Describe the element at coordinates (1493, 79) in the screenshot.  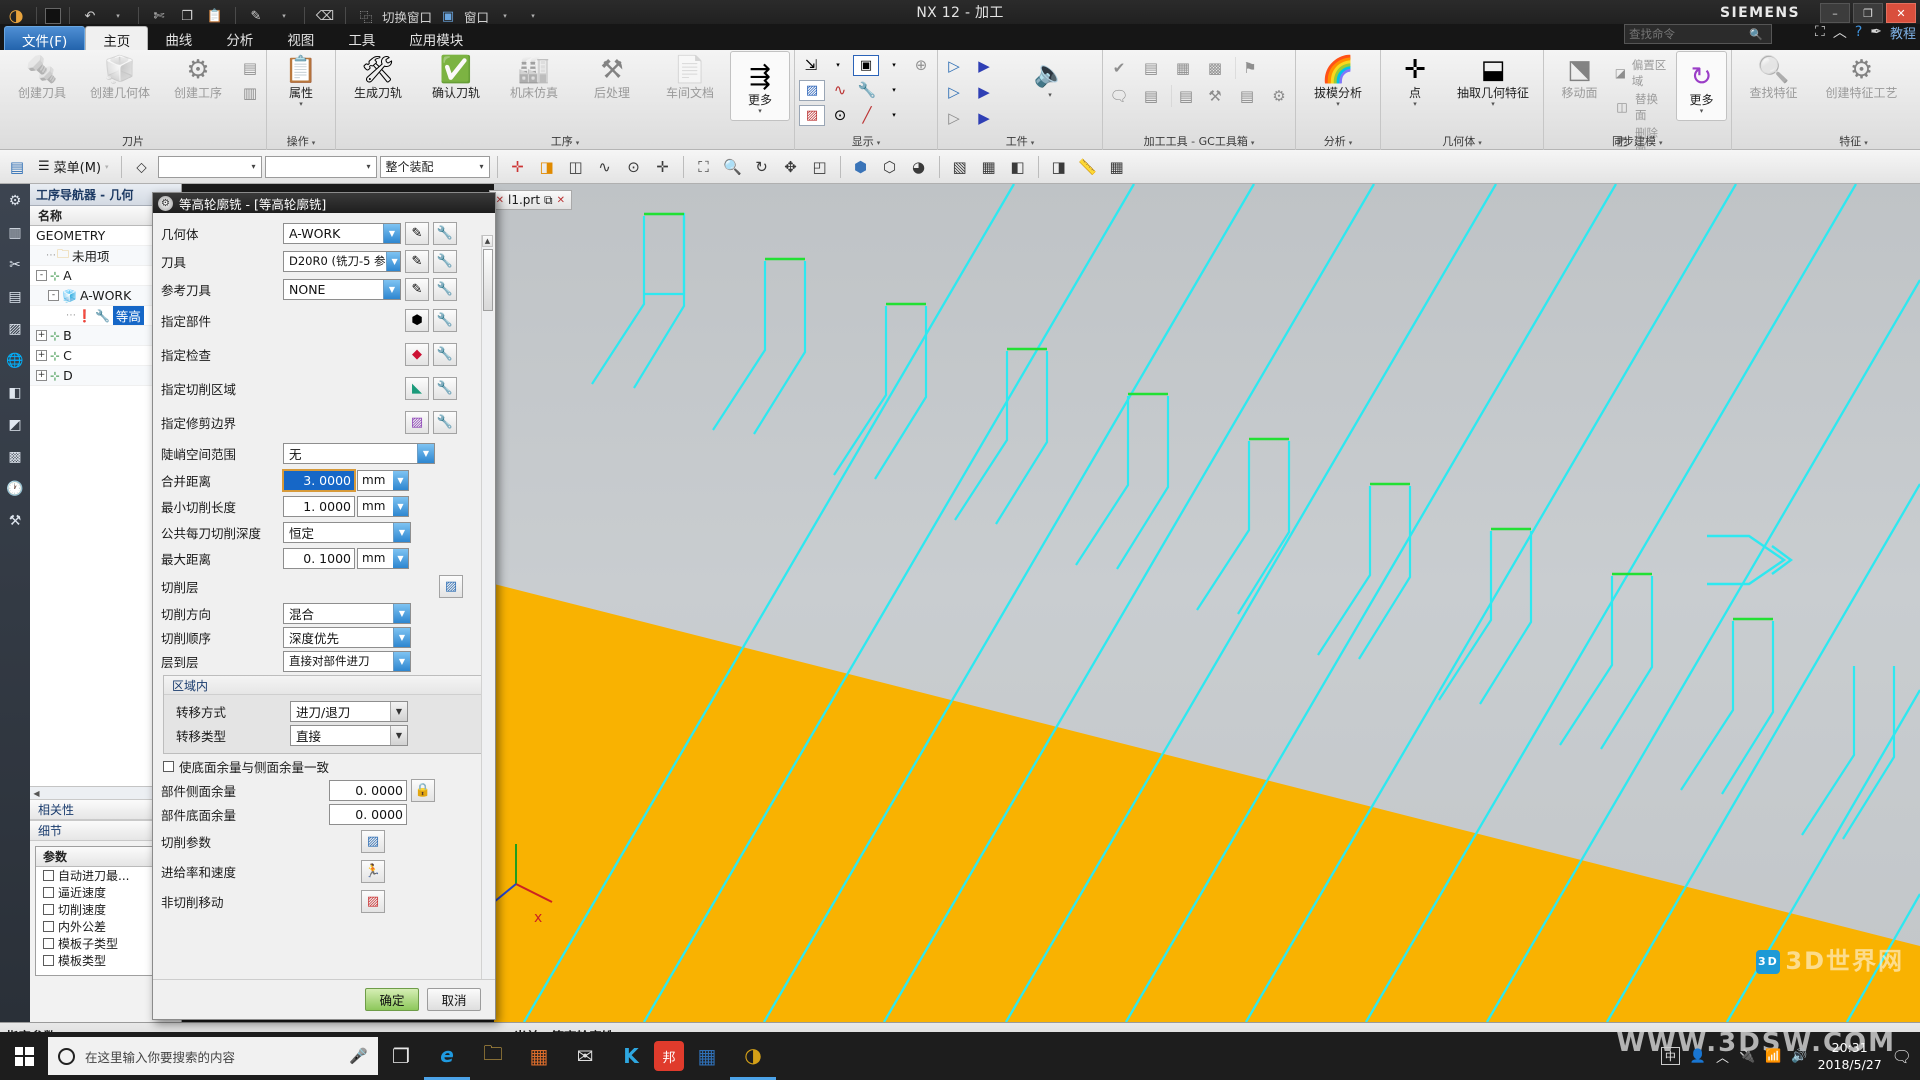
I see `extract-geometry-button: ⬓ 抽取几何特征 ▾` at that location.